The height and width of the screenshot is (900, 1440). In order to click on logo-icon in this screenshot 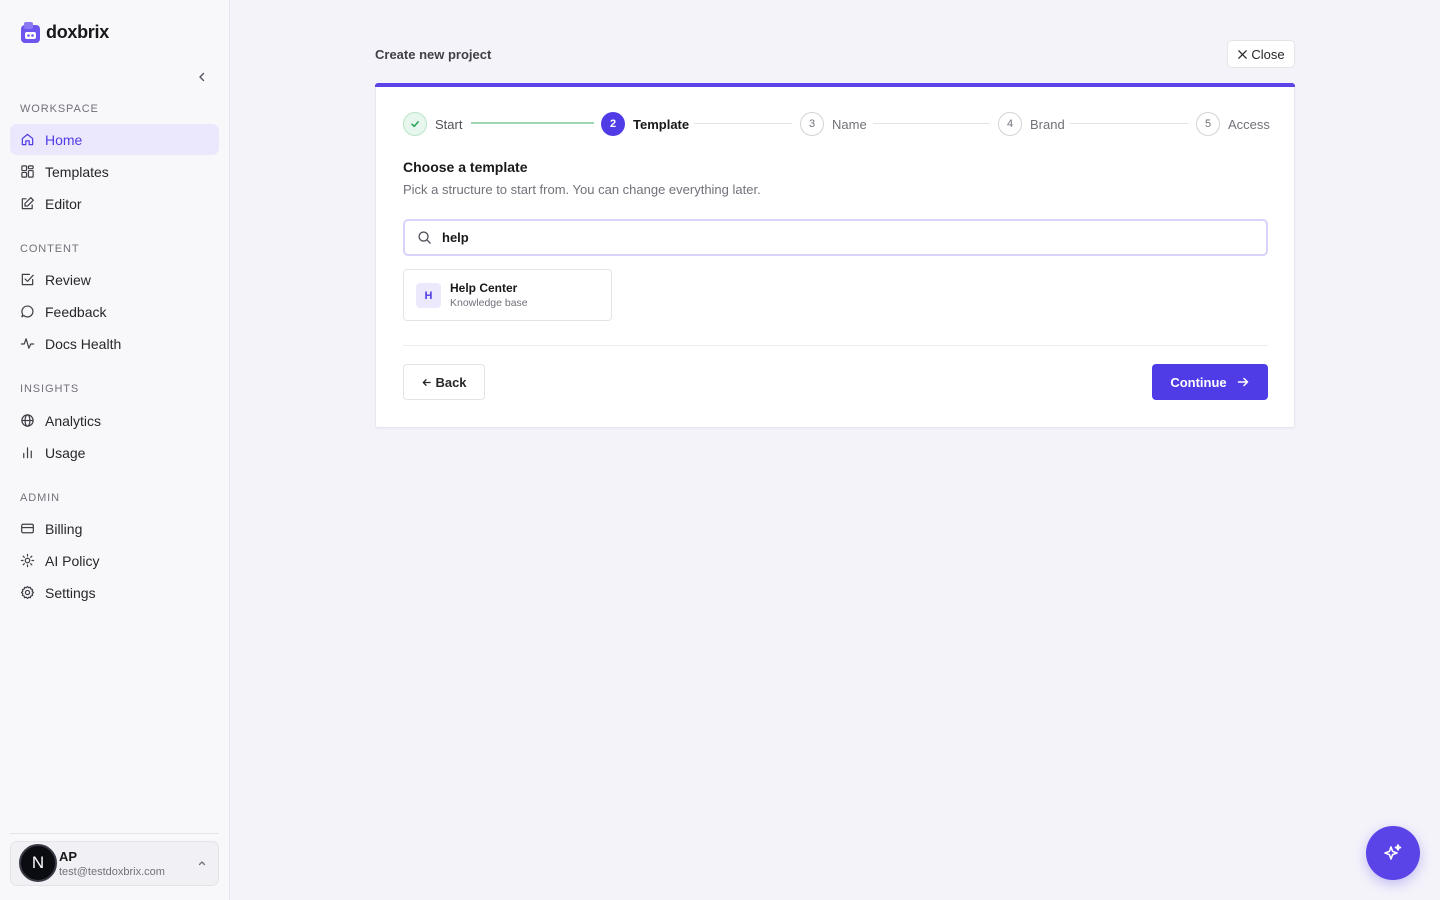, I will do `click(30, 32)`.